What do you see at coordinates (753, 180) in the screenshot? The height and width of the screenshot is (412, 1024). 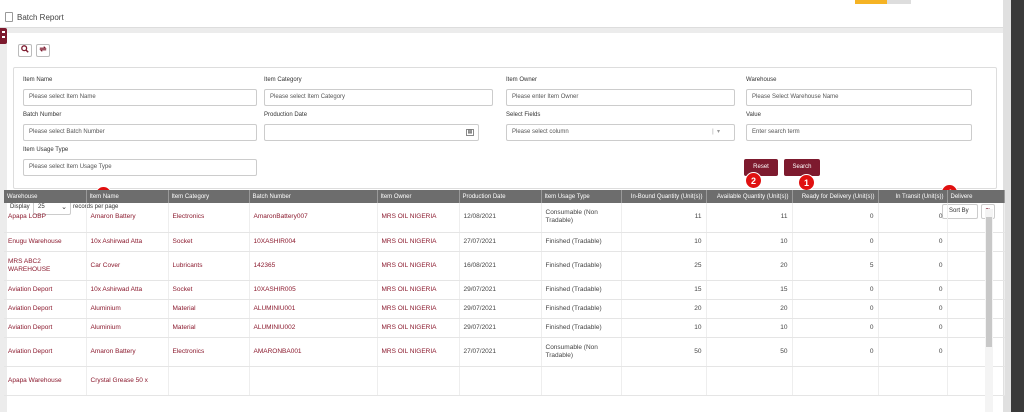 I see `badge-2: 2` at bounding box center [753, 180].